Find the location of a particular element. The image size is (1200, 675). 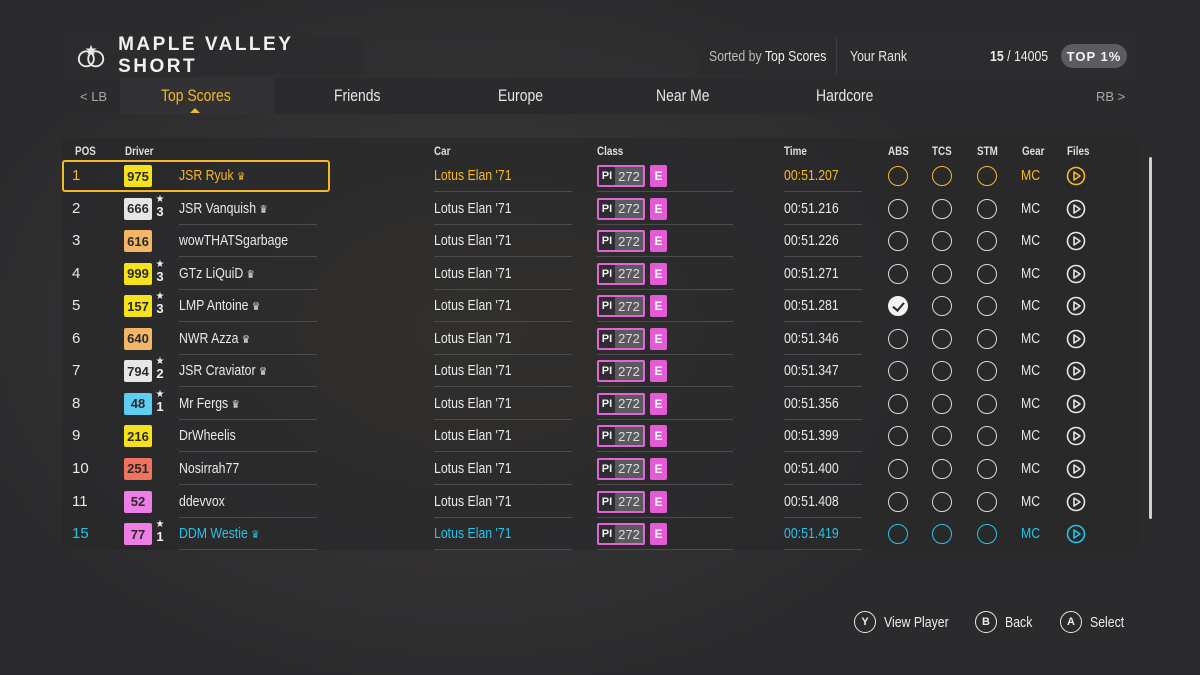

a-button-icon: A is located at coordinates (1071, 622).